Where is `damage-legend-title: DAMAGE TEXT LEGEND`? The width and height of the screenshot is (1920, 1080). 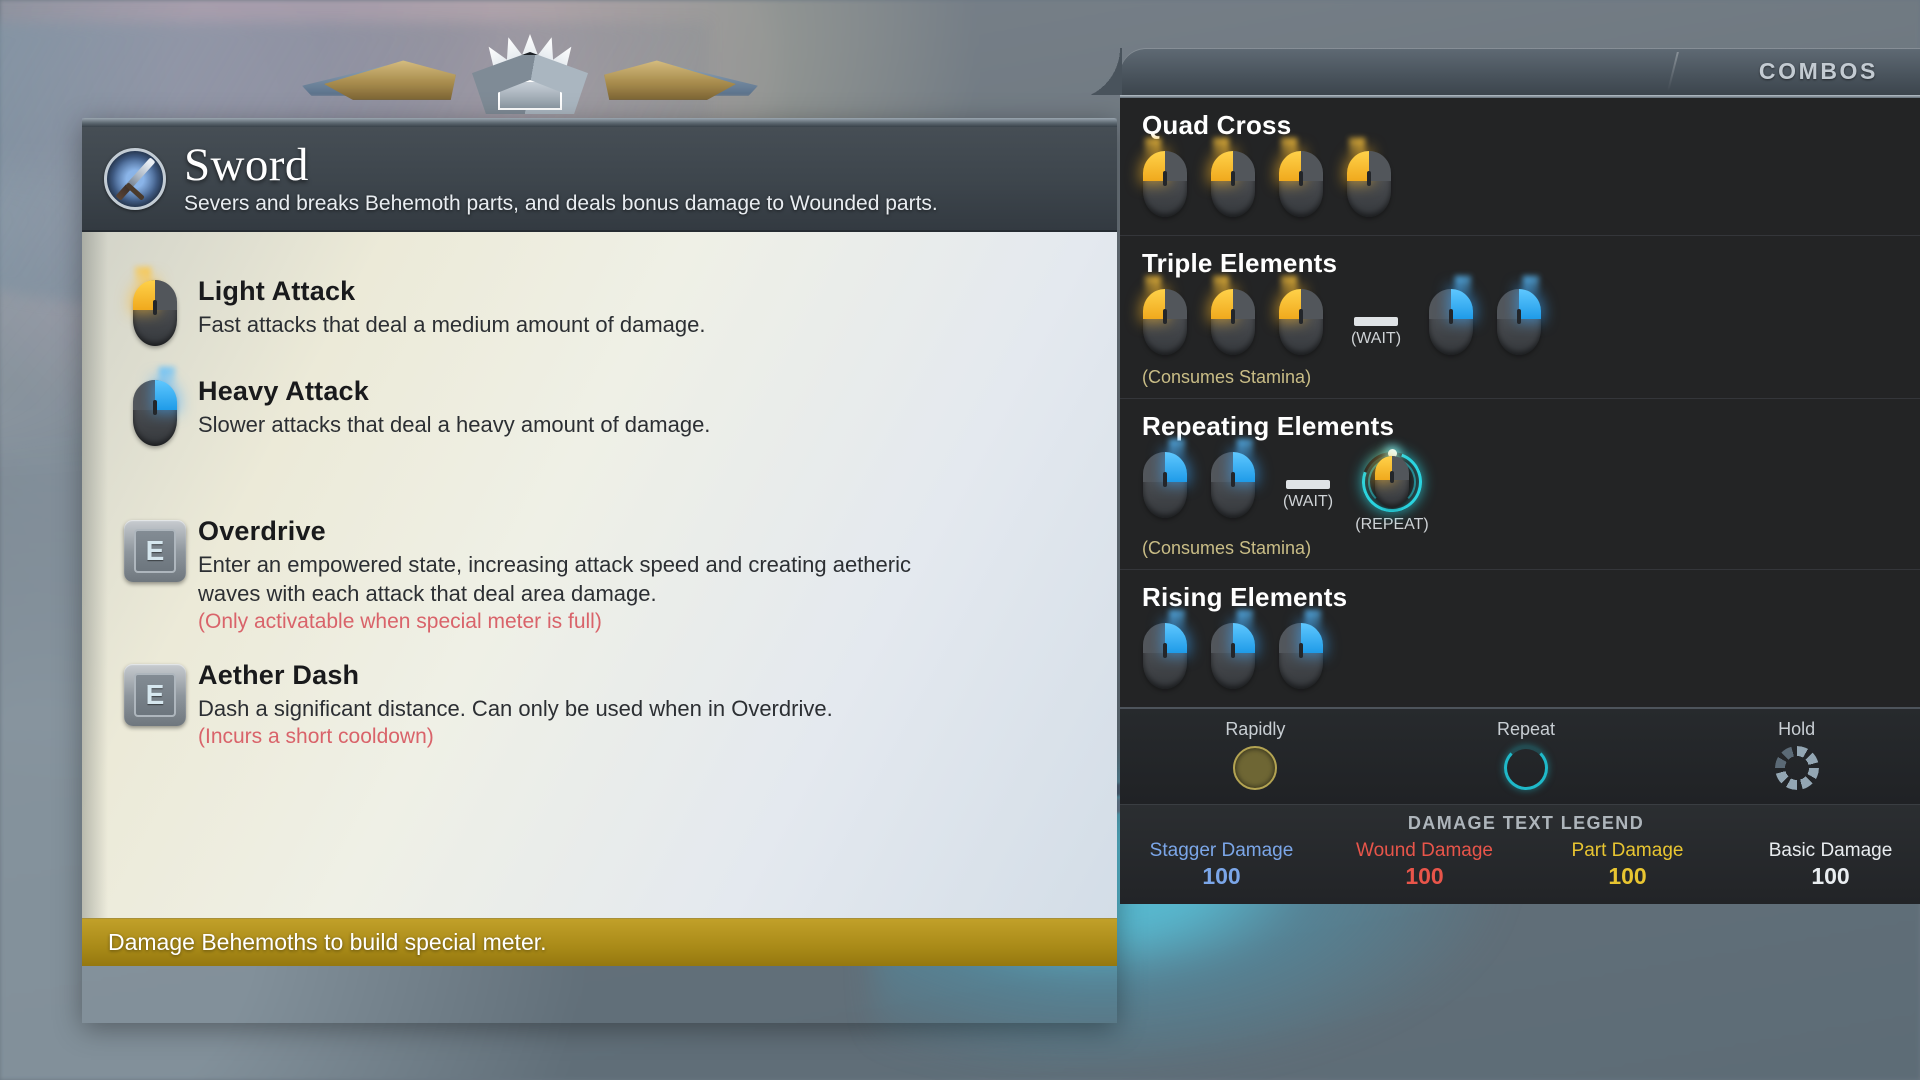
damage-legend-title: DAMAGE TEXT LEGEND is located at coordinates (1526, 823).